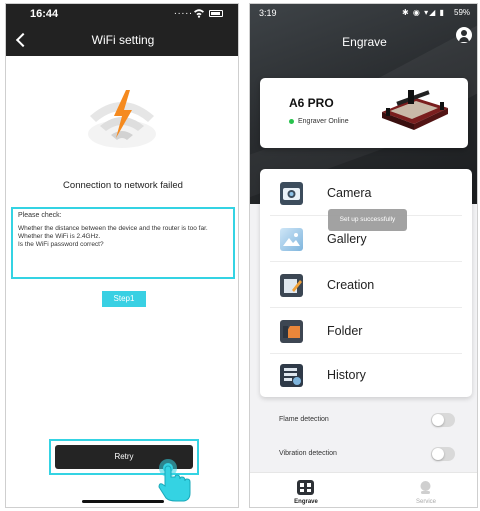  I want to click on page-title: WiFi setting, so click(123, 40).